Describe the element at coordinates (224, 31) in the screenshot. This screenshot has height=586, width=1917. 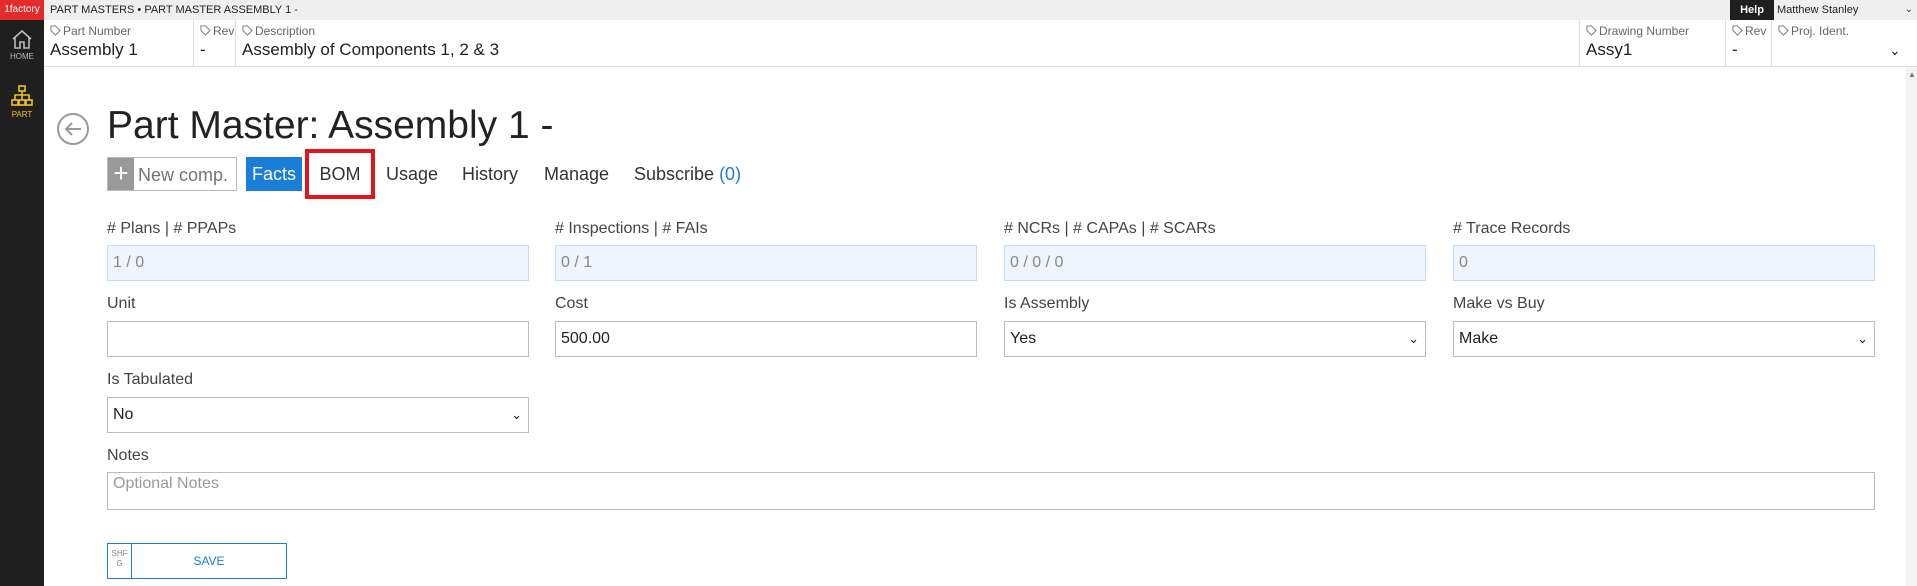
I see `rev-label: Rev` at that location.